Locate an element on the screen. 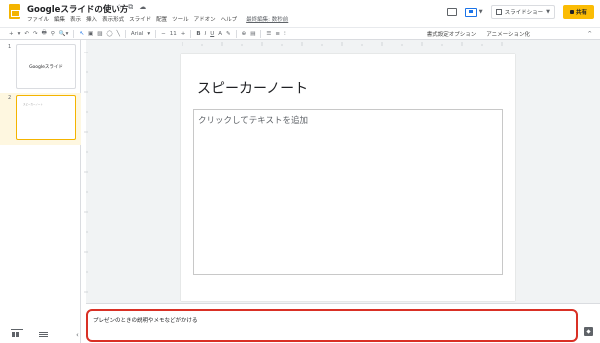 The height and width of the screenshot is (343, 600). filmstrip: 1 Googleスライド 2 スピーカーノート ‹ is located at coordinates (40, 191).